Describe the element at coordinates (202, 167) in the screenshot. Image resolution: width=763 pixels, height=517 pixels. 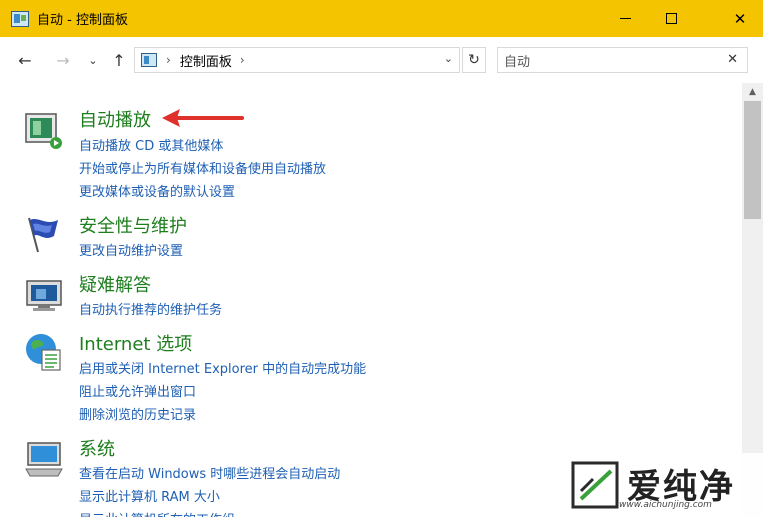
I see `link-autoplay-all-media: 开始或停止为所有媒体和设备使用自动播放` at that location.